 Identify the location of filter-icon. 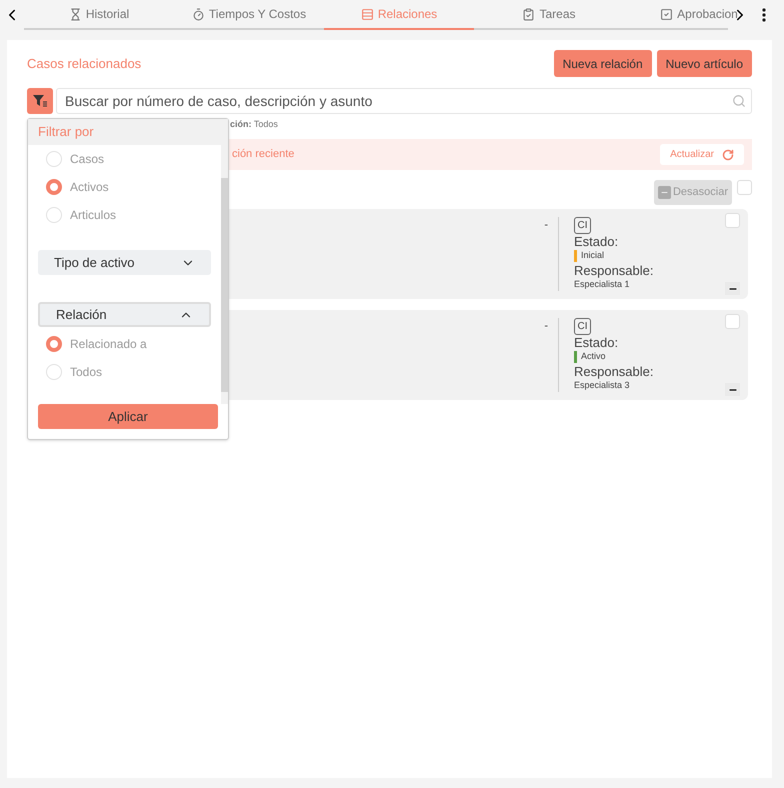
(40, 101).